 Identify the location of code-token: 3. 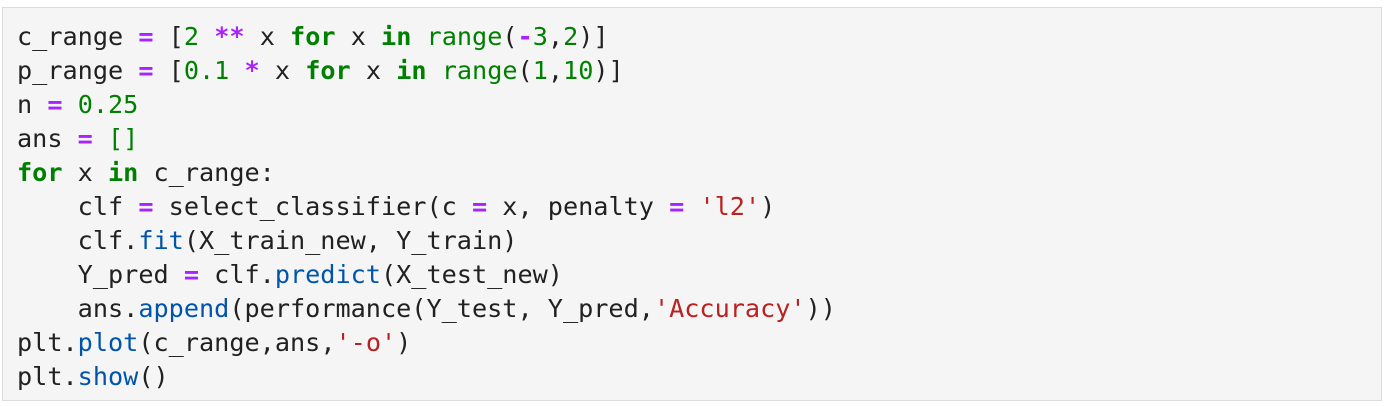
(540, 36).